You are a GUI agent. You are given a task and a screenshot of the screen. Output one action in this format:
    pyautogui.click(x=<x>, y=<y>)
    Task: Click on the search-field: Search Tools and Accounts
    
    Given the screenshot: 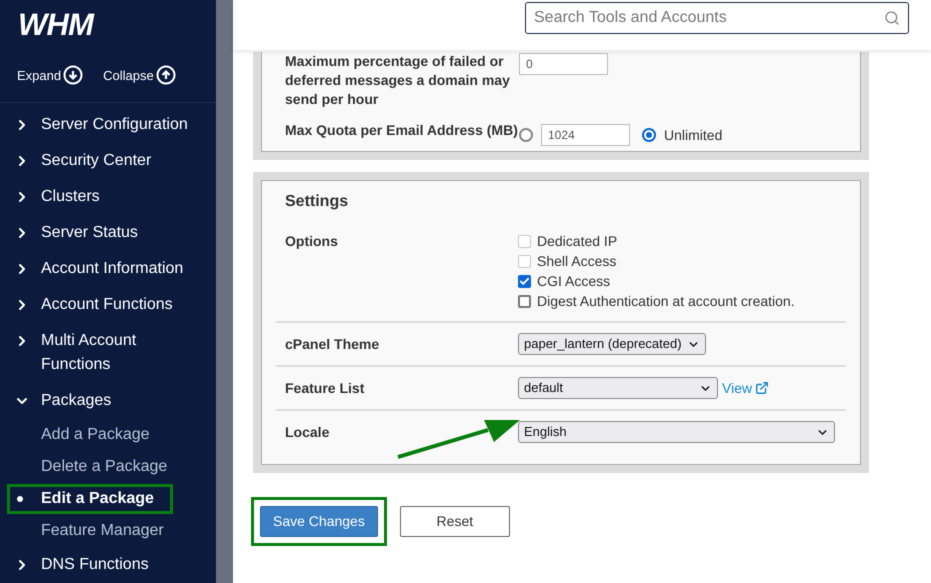 What is the action you would take?
    pyautogui.click(x=717, y=18)
    